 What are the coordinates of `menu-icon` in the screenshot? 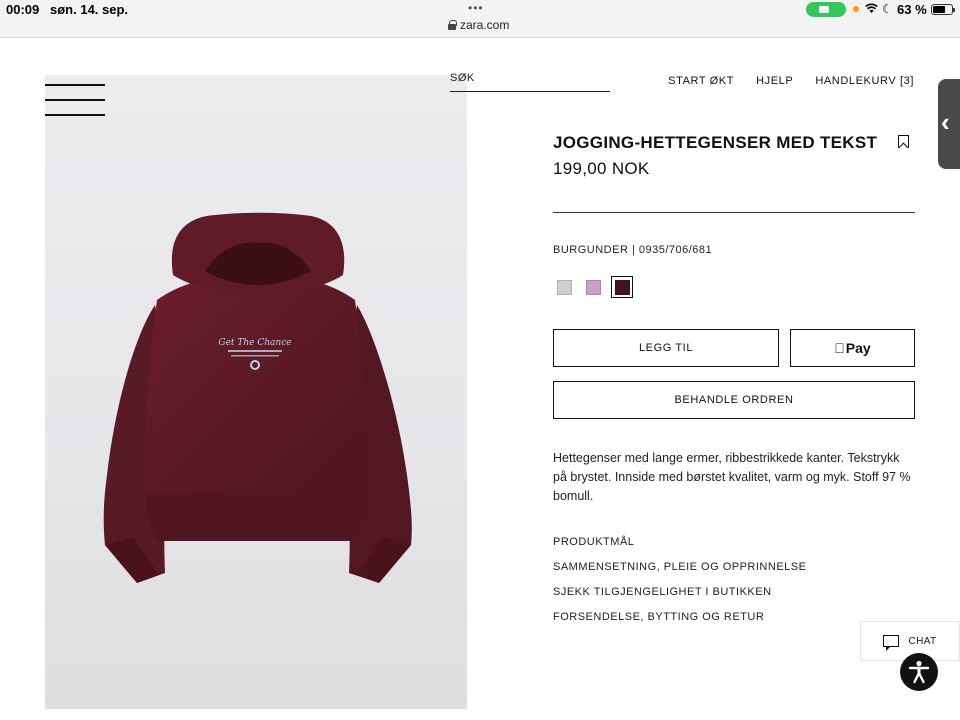 It's located at (75, 101).